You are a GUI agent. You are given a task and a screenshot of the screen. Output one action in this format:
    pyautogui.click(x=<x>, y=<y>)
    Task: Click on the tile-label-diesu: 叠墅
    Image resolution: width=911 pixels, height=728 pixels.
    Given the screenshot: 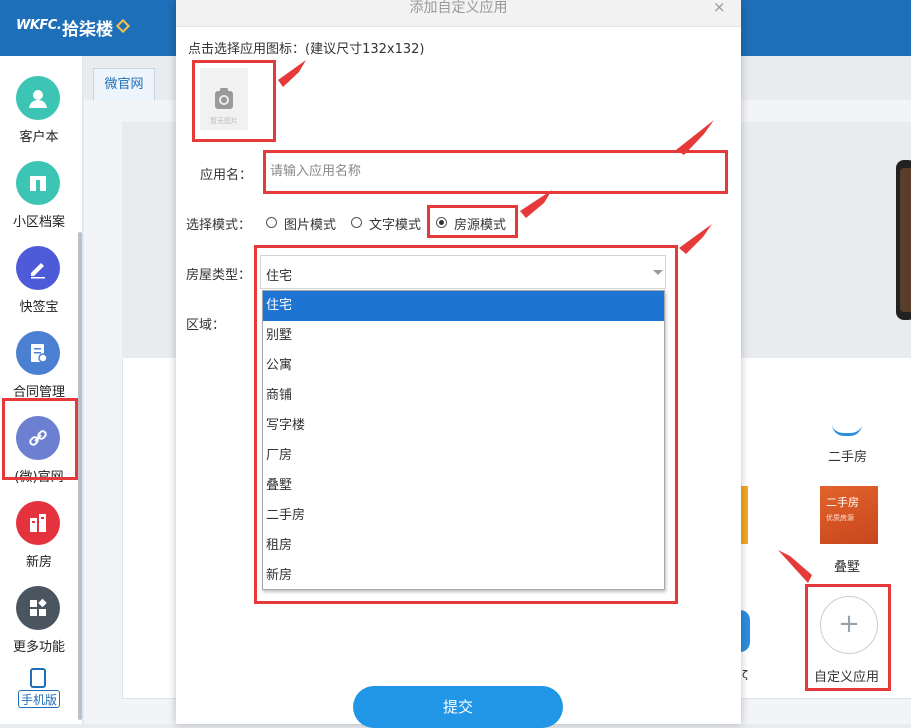 What is the action you would take?
    pyautogui.click(x=847, y=565)
    